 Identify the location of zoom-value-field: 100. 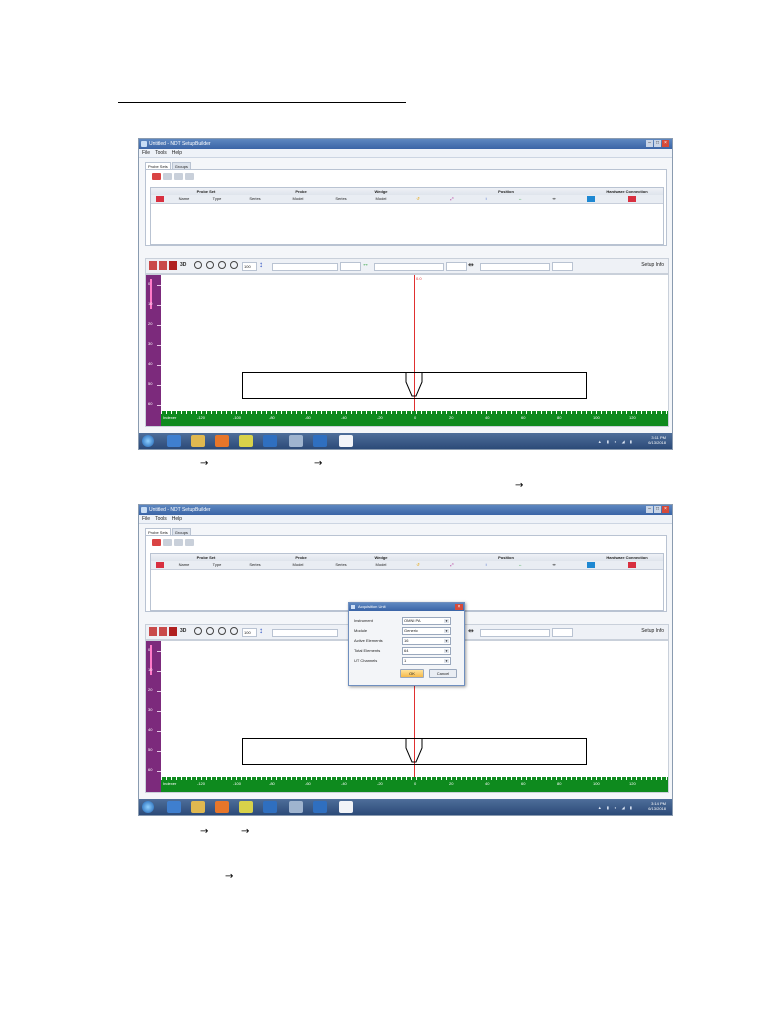
(249, 632).